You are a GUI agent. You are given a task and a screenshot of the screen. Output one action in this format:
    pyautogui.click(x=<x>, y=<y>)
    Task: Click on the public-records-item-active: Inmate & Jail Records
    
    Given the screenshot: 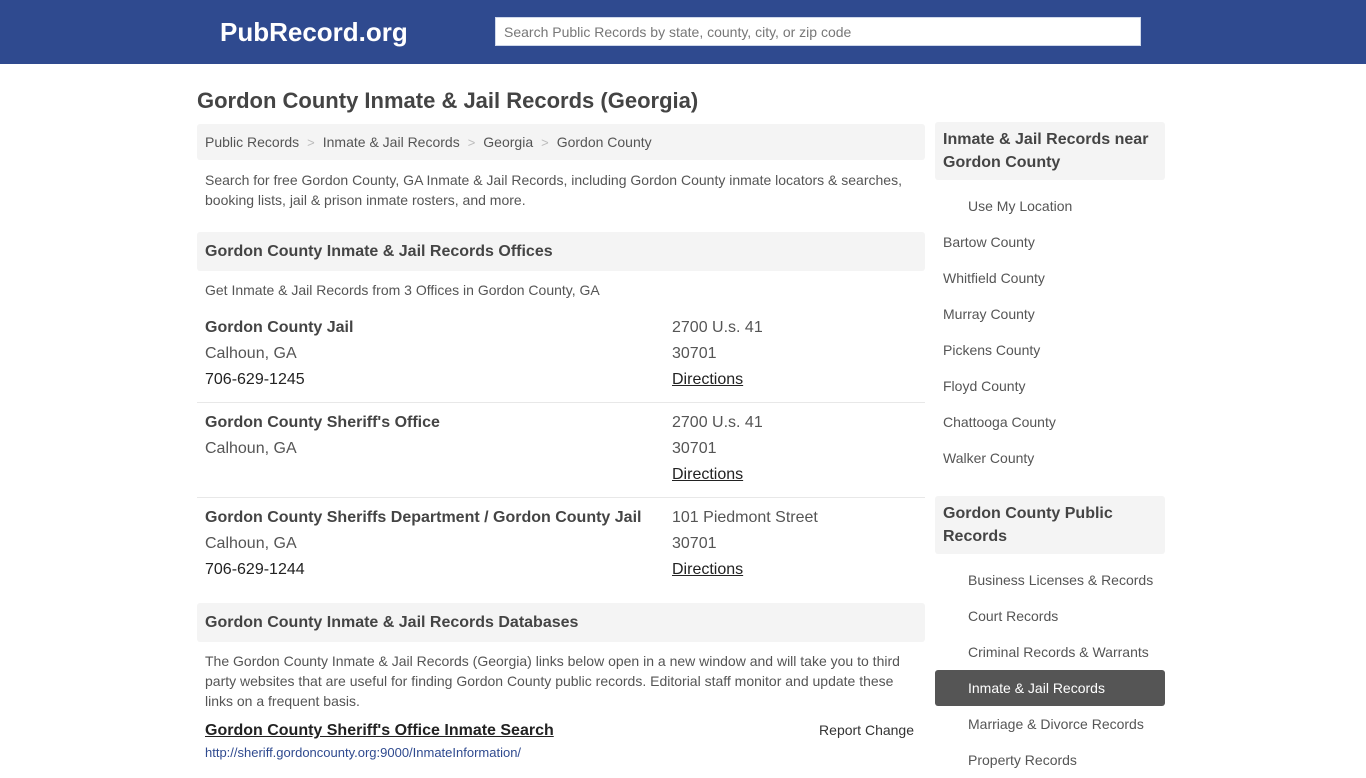 What is the action you would take?
    pyautogui.click(x=1050, y=688)
    